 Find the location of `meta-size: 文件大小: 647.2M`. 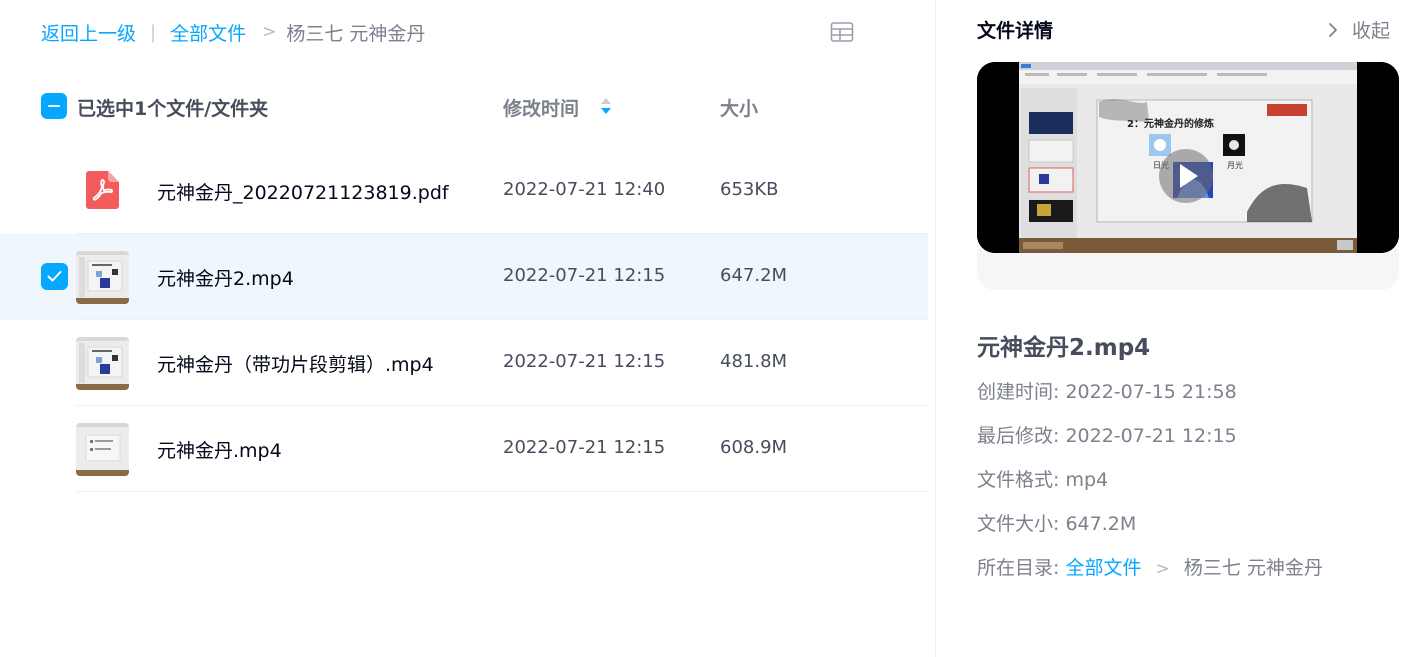

meta-size: 文件大小: 647.2M is located at coordinates (1056, 522).